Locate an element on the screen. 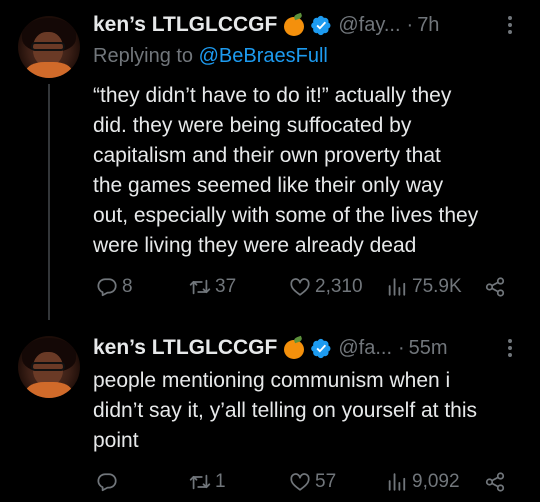  tweet-text-line: point is located at coordinates (116, 440).